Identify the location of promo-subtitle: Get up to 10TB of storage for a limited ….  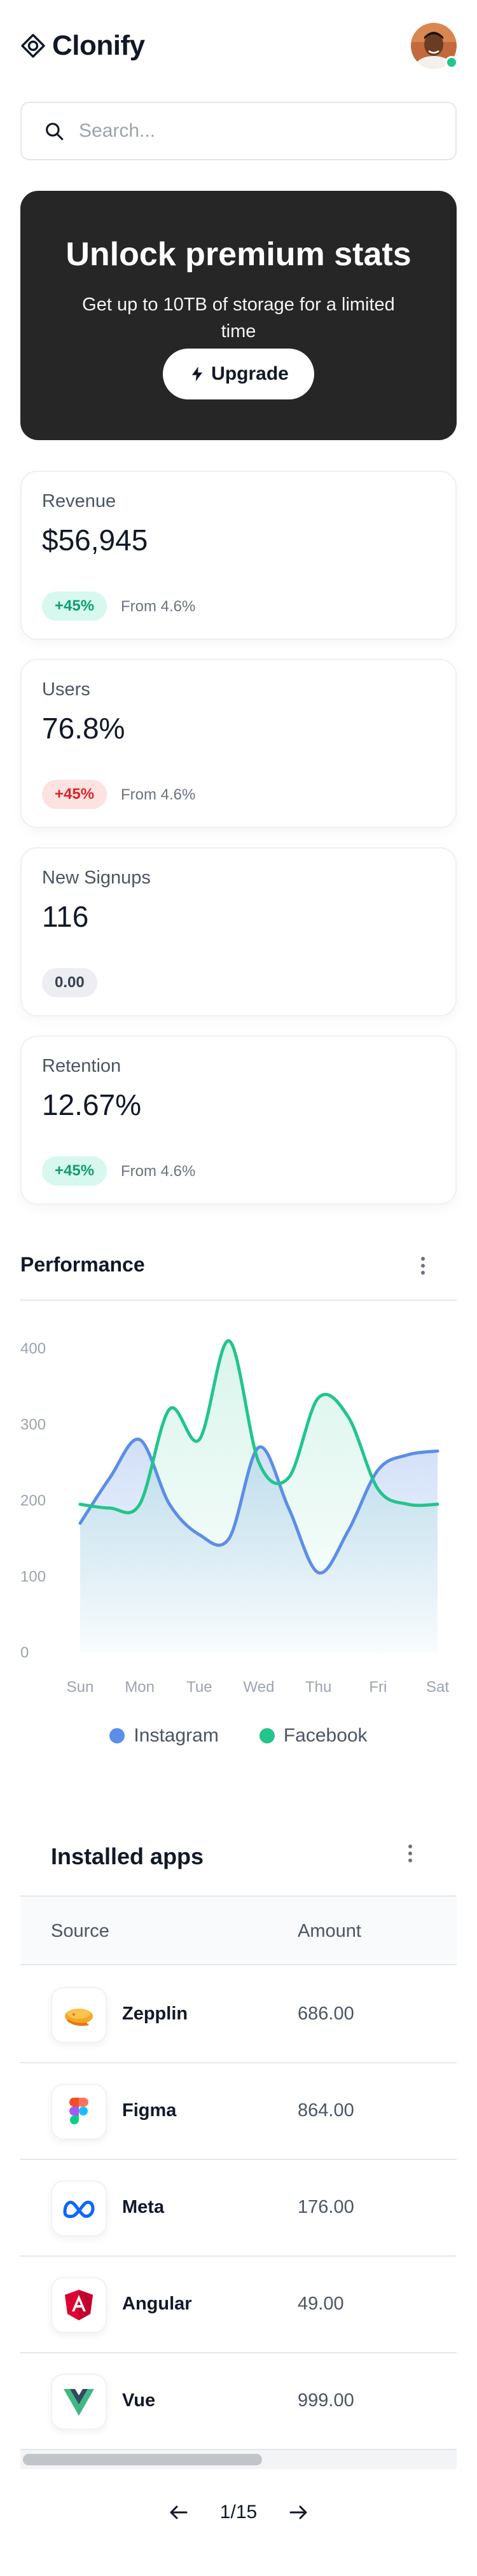
(238, 318).